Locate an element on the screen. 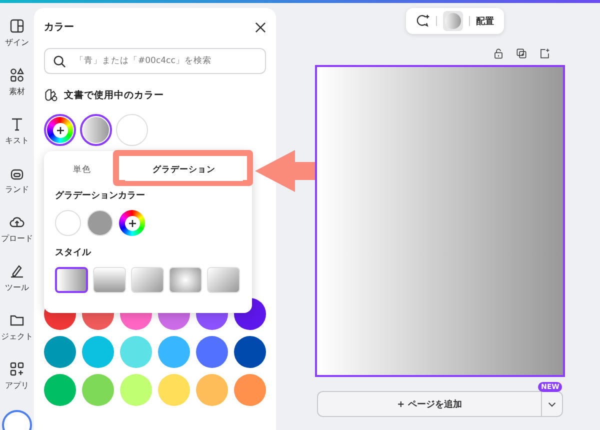  chevron-icon is located at coordinates (552, 404).